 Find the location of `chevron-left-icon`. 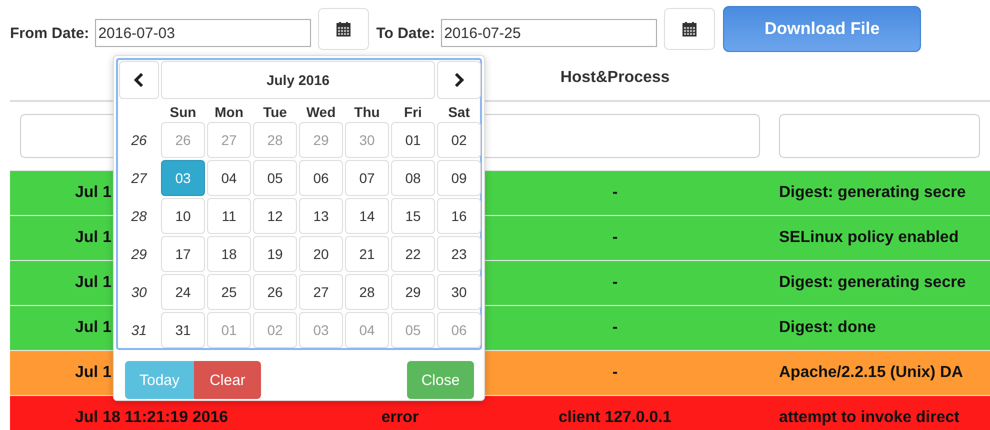

chevron-left-icon is located at coordinates (139, 80).